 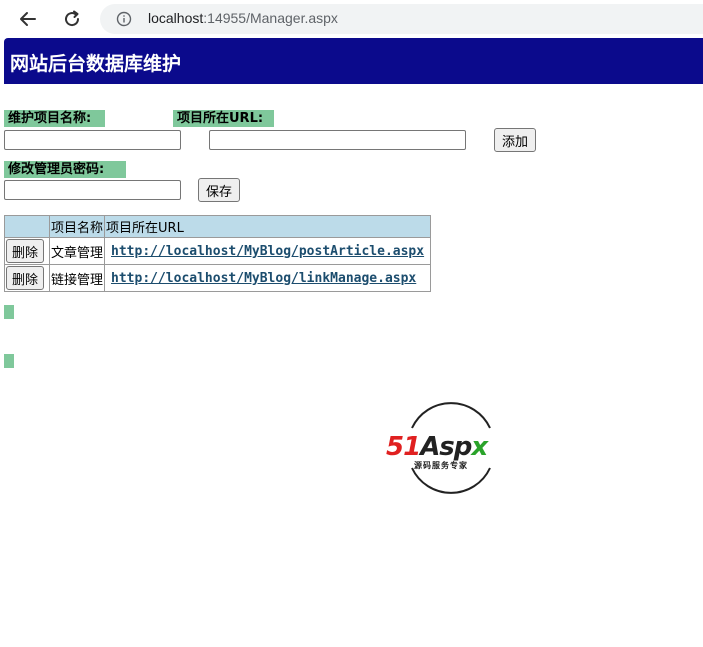 What do you see at coordinates (446, 447) in the screenshot?
I see `logo-part-asp: Asp` at bounding box center [446, 447].